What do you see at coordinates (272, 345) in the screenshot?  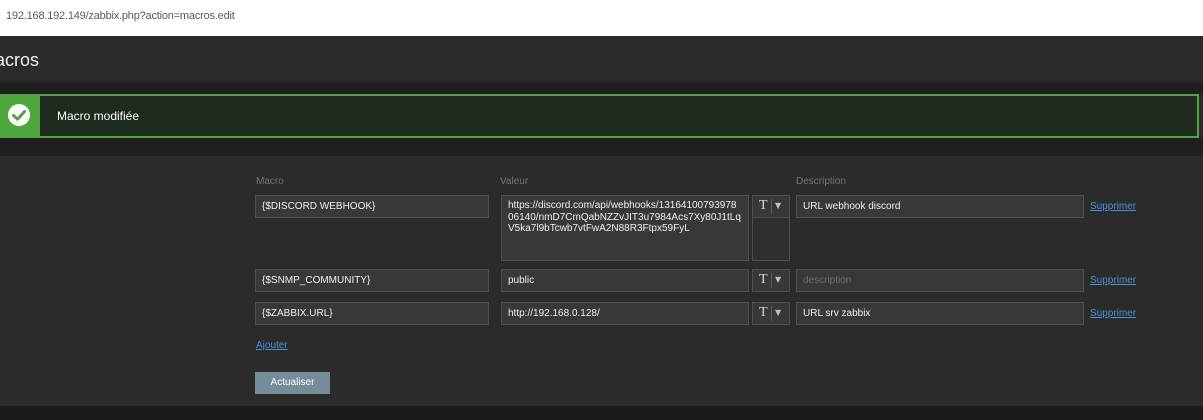 I see `add-macro-link: Ajouter` at bounding box center [272, 345].